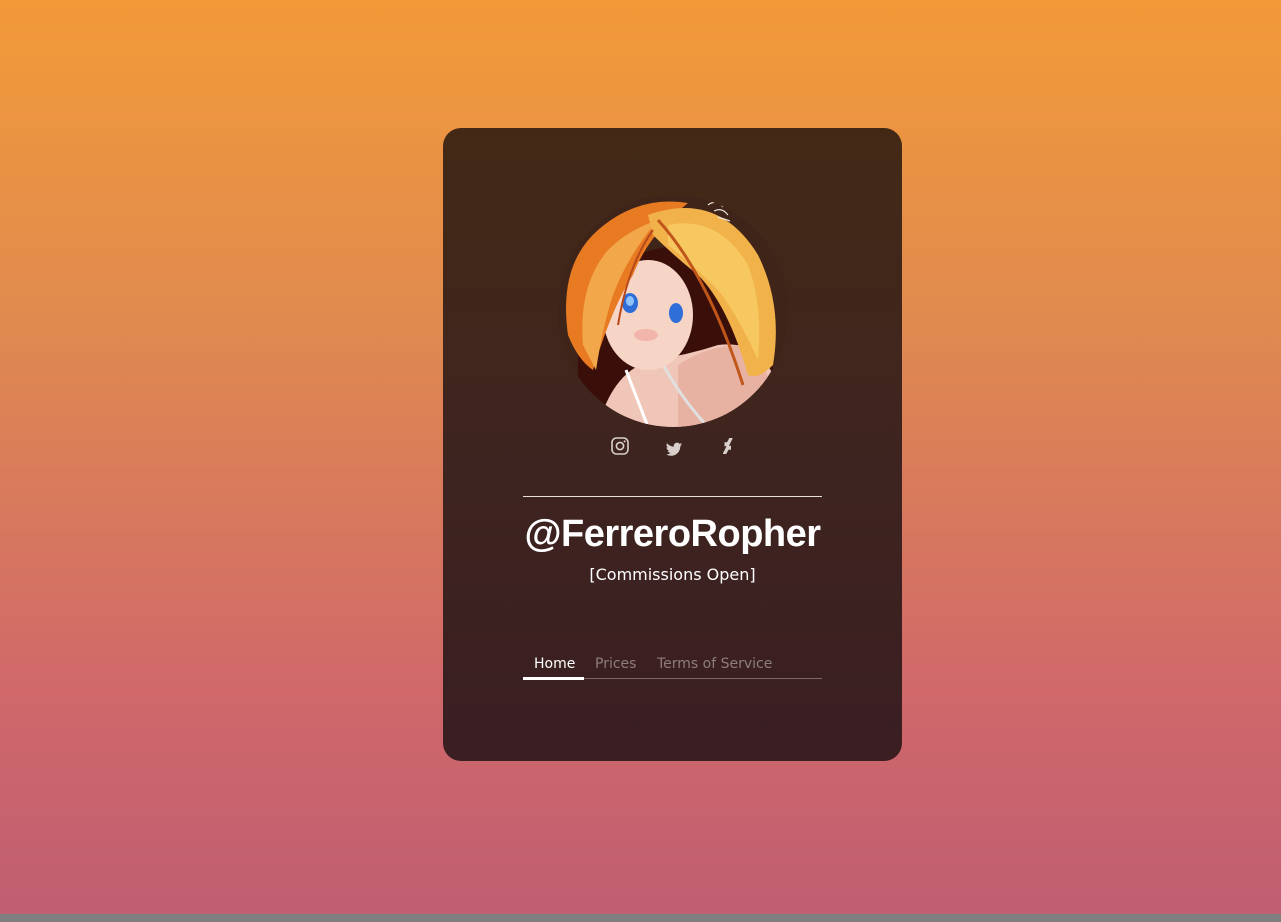  I want to click on avatar, so click(673, 311).